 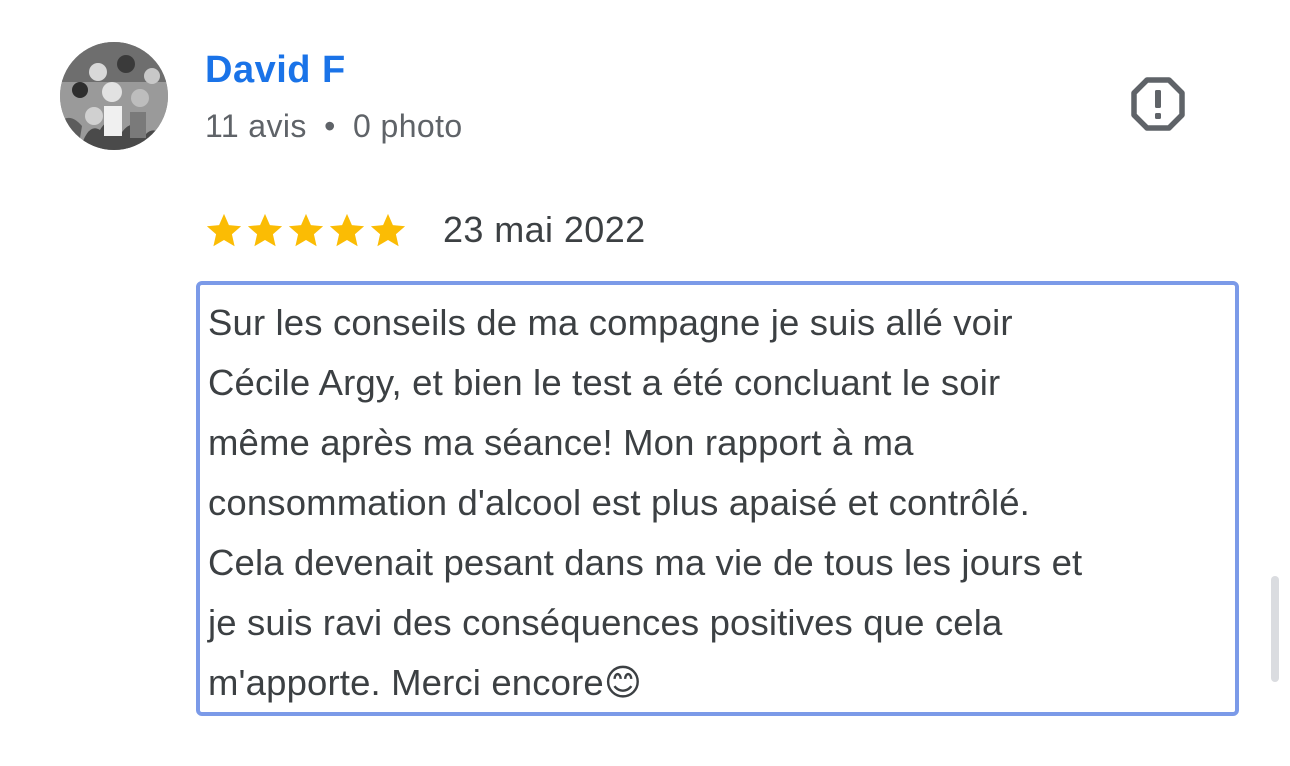 I want to click on avatar-photo, so click(x=114, y=96).